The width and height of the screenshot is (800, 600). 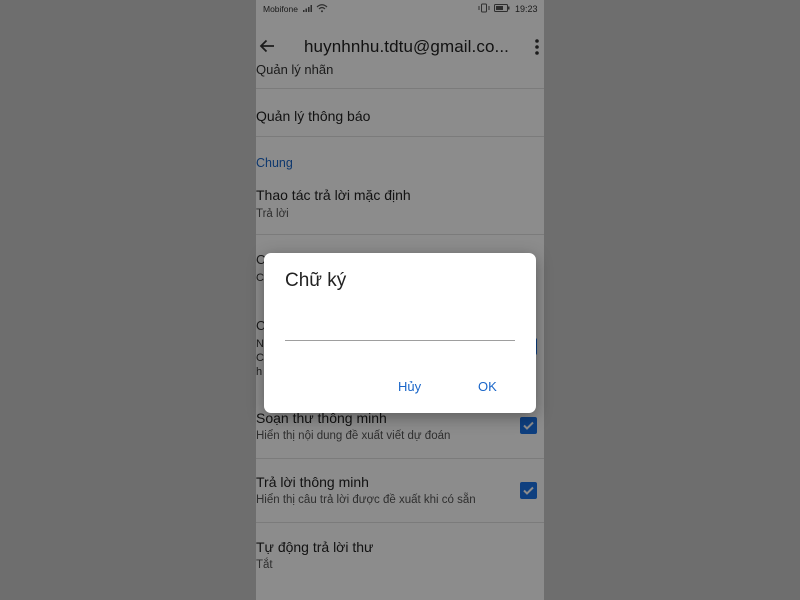 I want to click on signature-dialog: Chữ ký Hủy OK, so click(x=400, y=333).